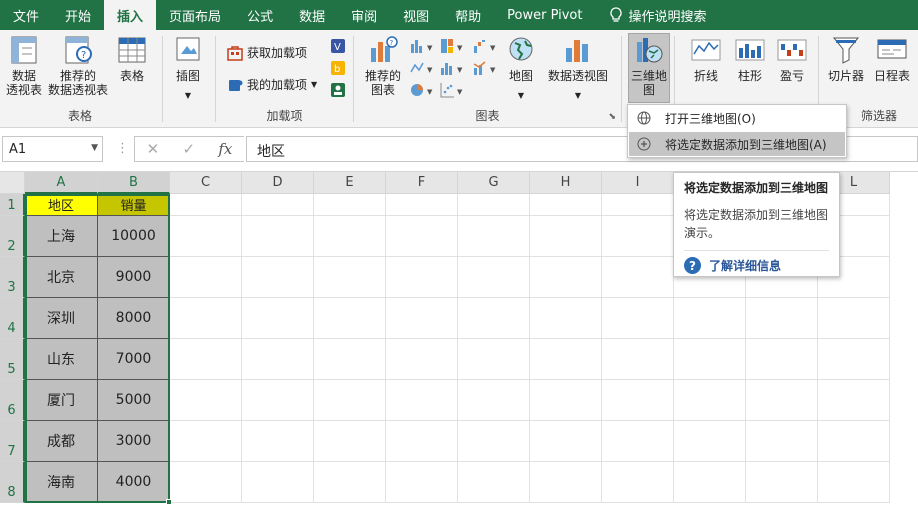 Image resolution: width=918 pixels, height=509 pixels. What do you see at coordinates (486, 68) in the screenshot?
I see `combo-chart-icon: ▼` at bounding box center [486, 68].